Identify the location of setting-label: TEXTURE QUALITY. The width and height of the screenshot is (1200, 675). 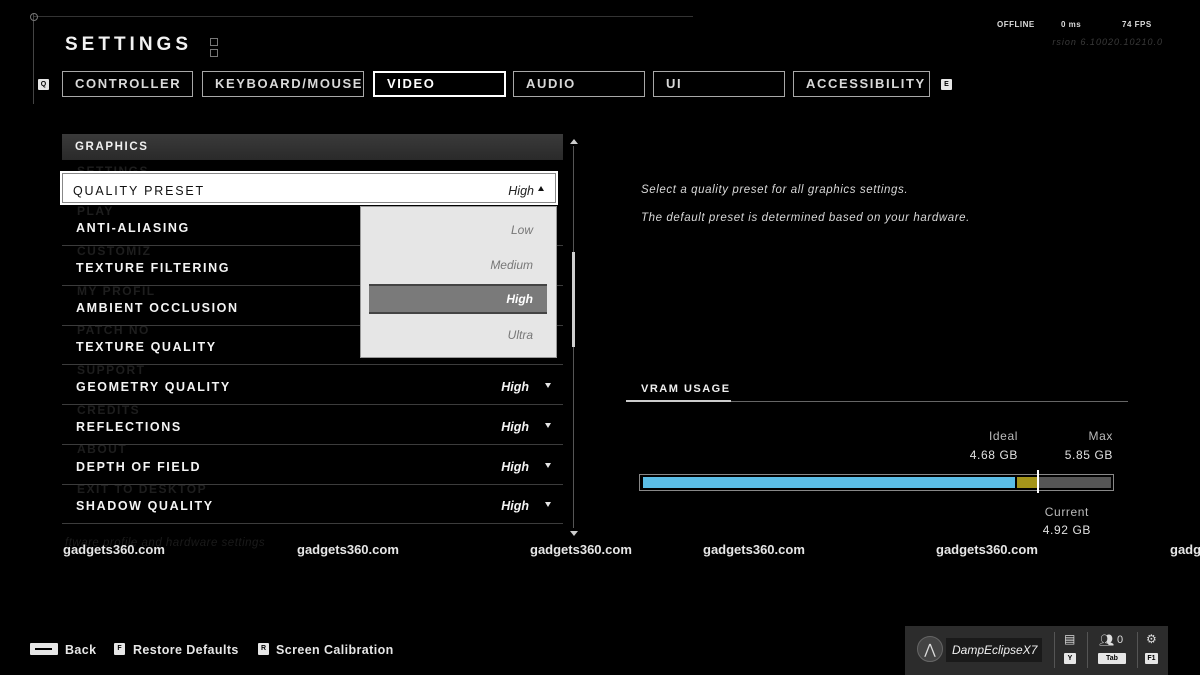
(146, 347).